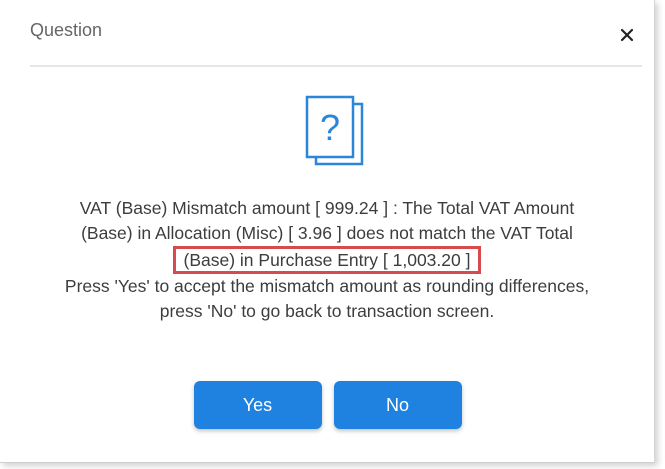 This screenshot has width=665, height=469. I want to click on highlighted-amount: (Base) in Purchase Entry [ 1,003.20 ], so click(327, 260).